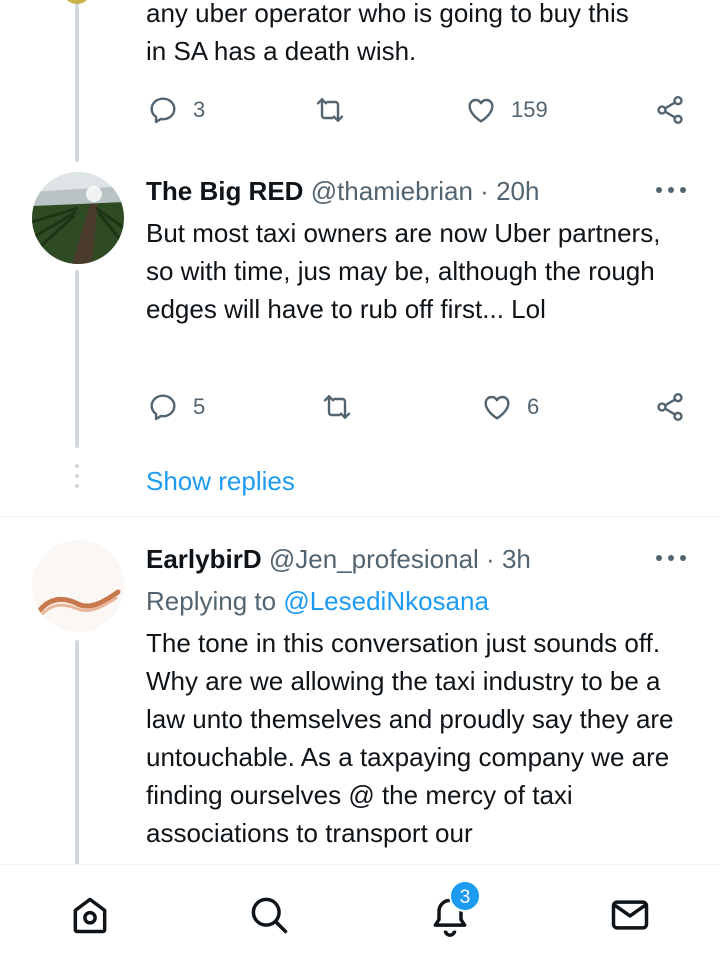  I want to click on timestamp: 3h, so click(516, 559).